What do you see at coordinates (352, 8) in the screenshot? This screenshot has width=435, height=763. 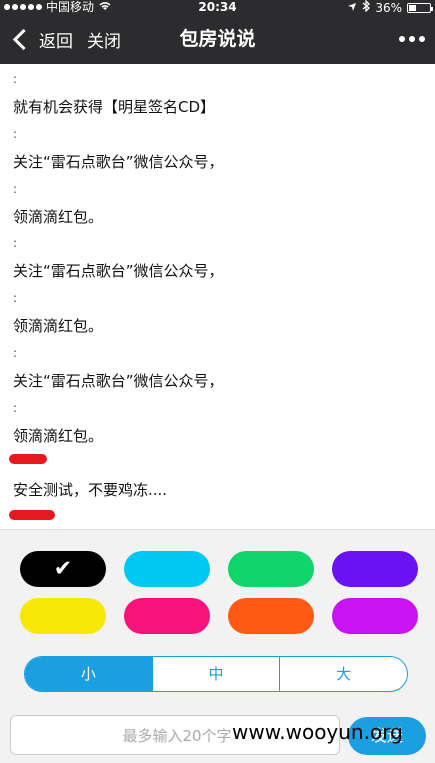 I see `location-icon` at bounding box center [352, 8].